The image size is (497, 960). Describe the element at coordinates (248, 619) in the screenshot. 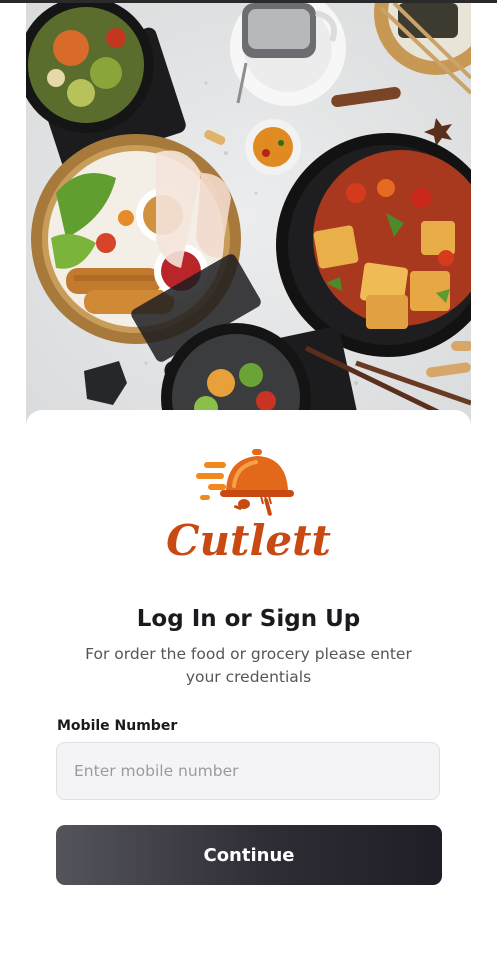

I see `page-title: Log In or Sign Up` at that location.